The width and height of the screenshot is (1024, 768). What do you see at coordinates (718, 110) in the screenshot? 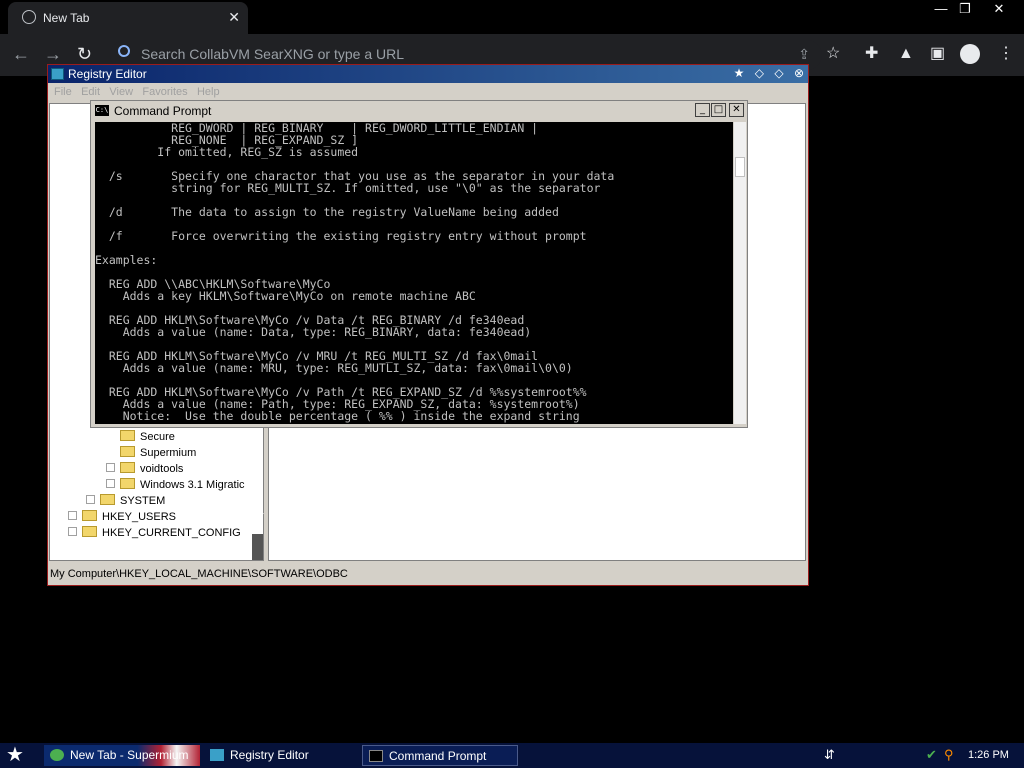
I see `cmd-maximize-button: □` at bounding box center [718, 110].